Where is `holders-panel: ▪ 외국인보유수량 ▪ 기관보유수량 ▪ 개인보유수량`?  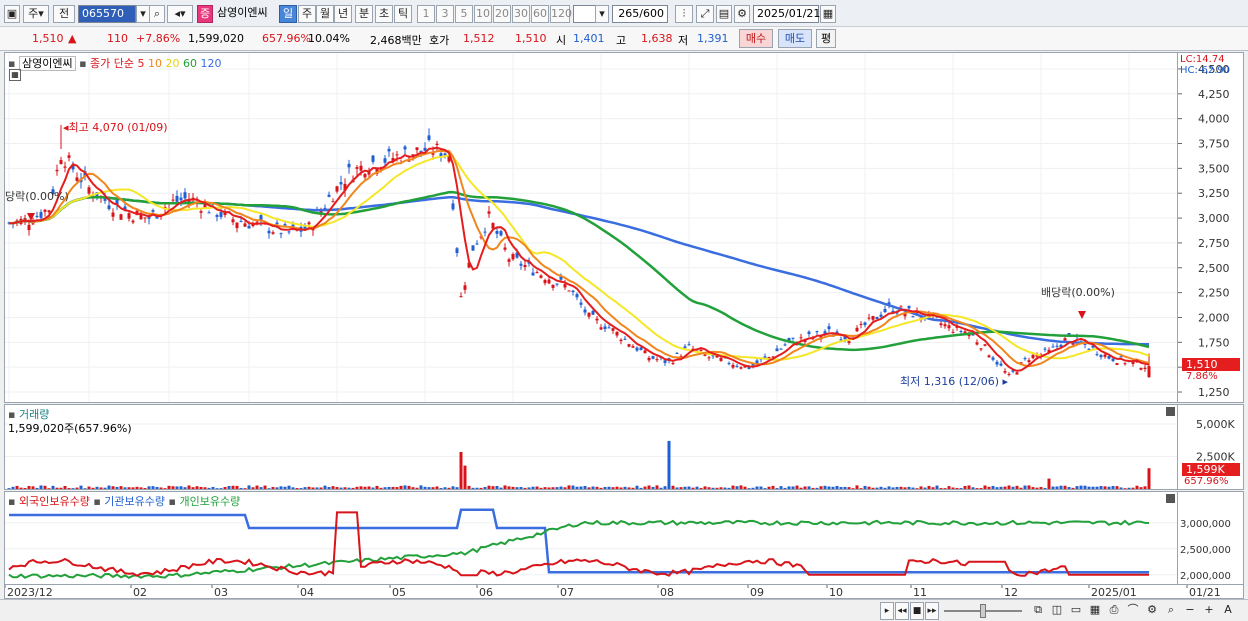
holders-panel: ▪ 외국인보유수량 ▪ 기관보유수량 ▪ 개인보유수량 is located at coordinates (591, 538).